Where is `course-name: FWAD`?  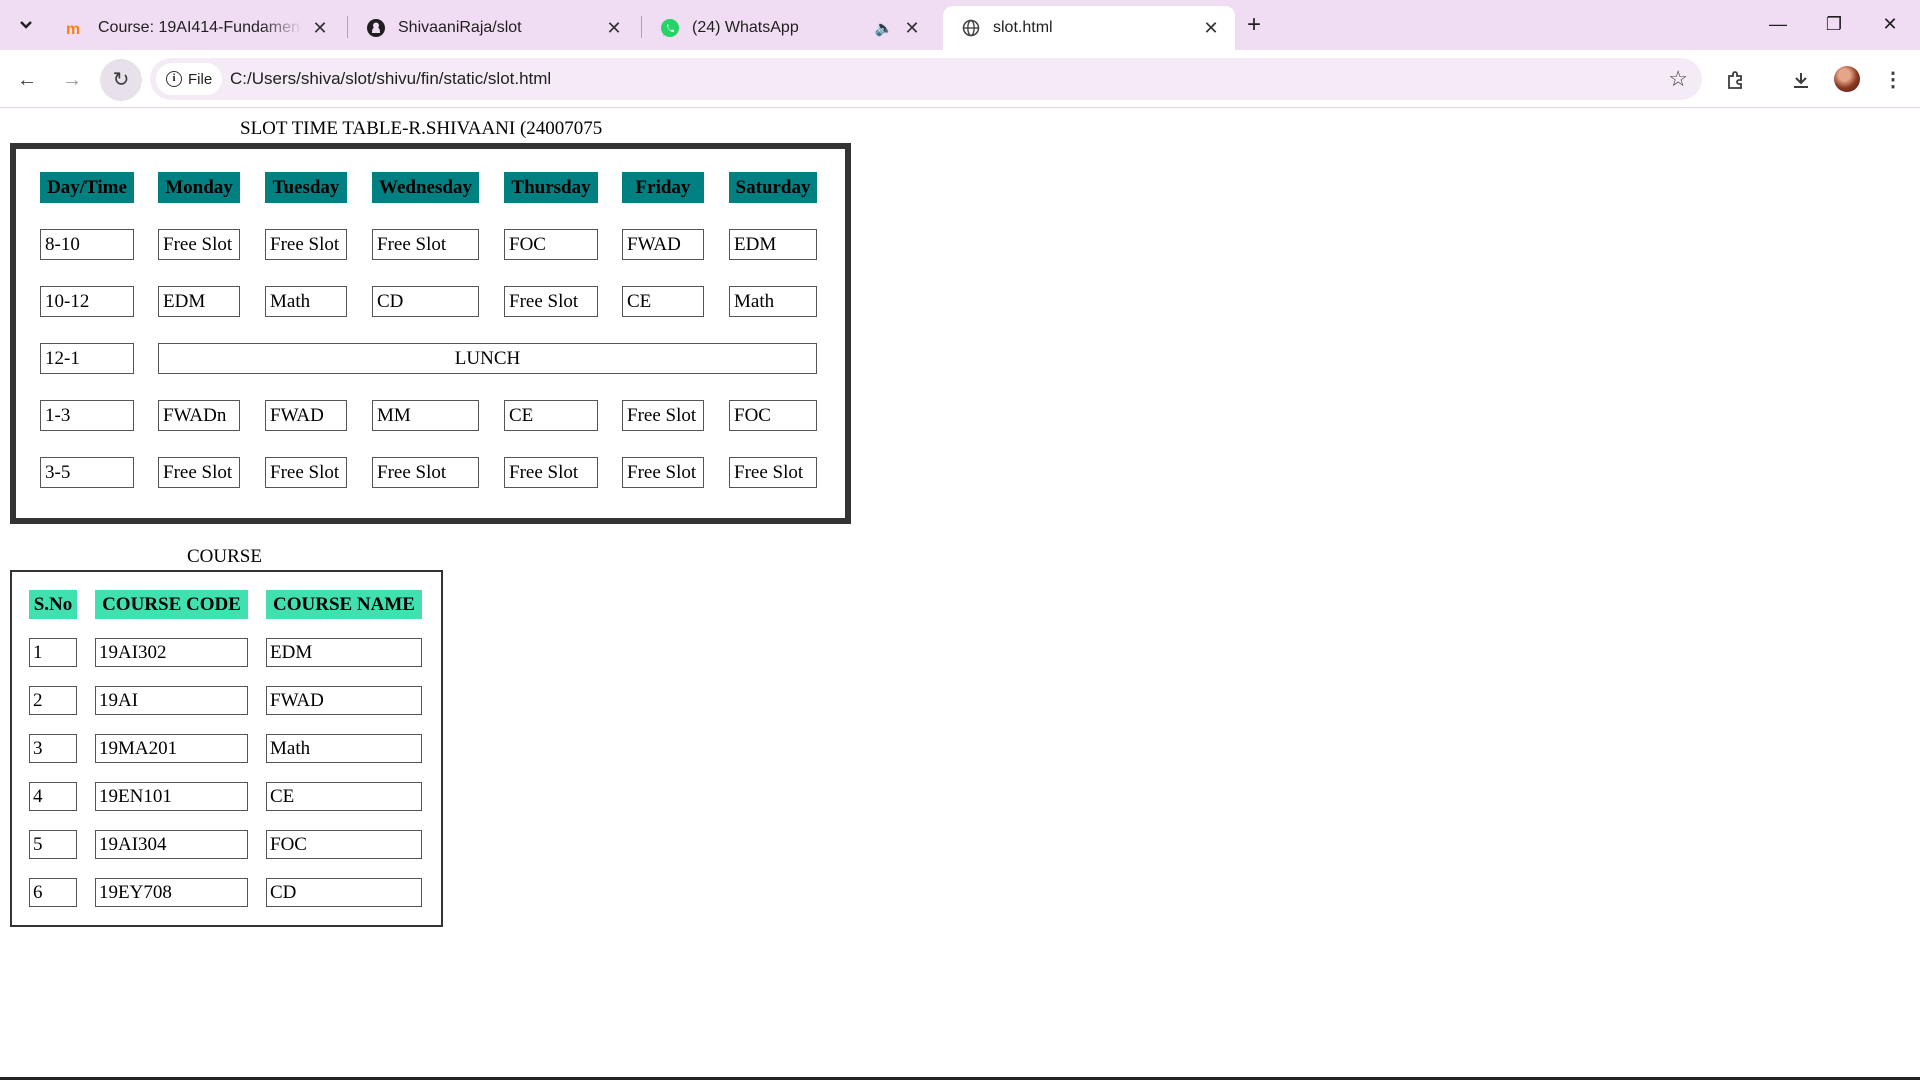 course-name: FWAD is located at coordinates (344, 700).